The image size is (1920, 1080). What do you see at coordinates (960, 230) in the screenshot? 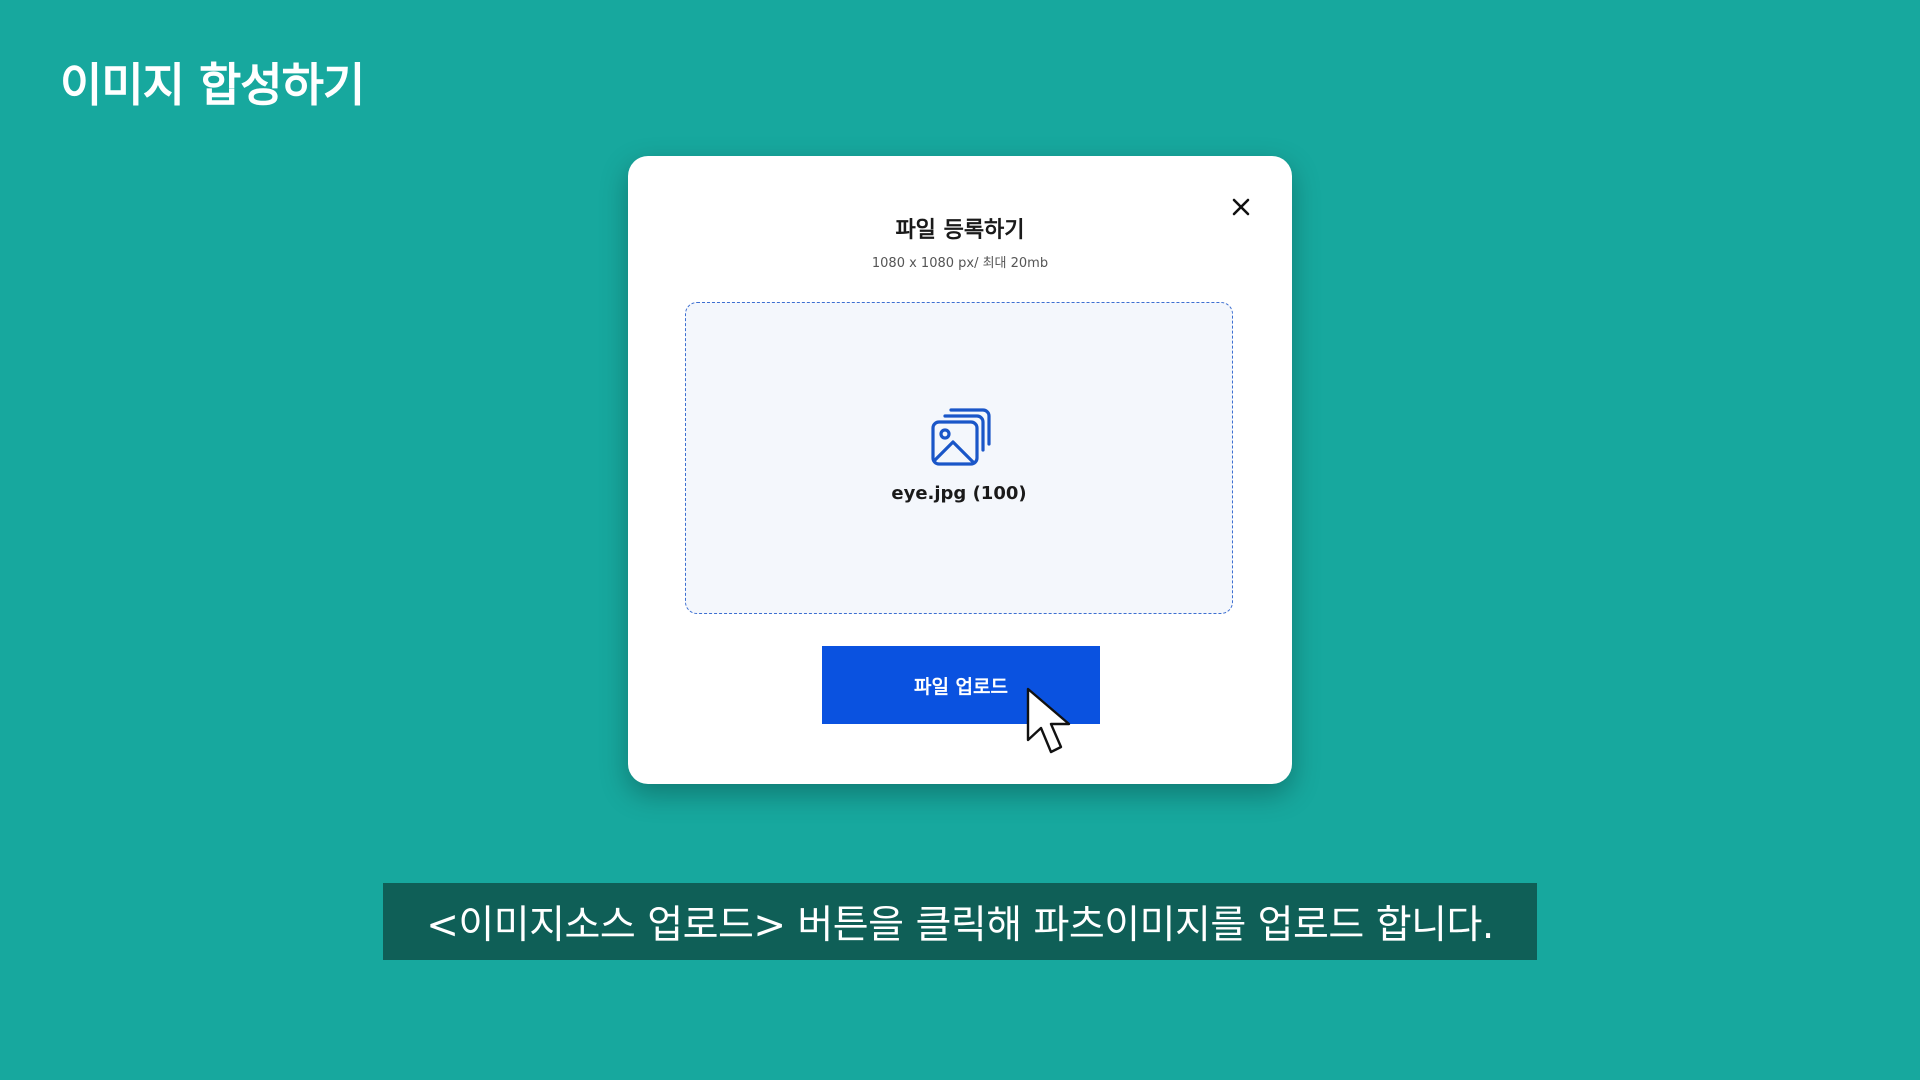
I see `modal-title: 파일 등록하기` at bounding box center [960, 230].